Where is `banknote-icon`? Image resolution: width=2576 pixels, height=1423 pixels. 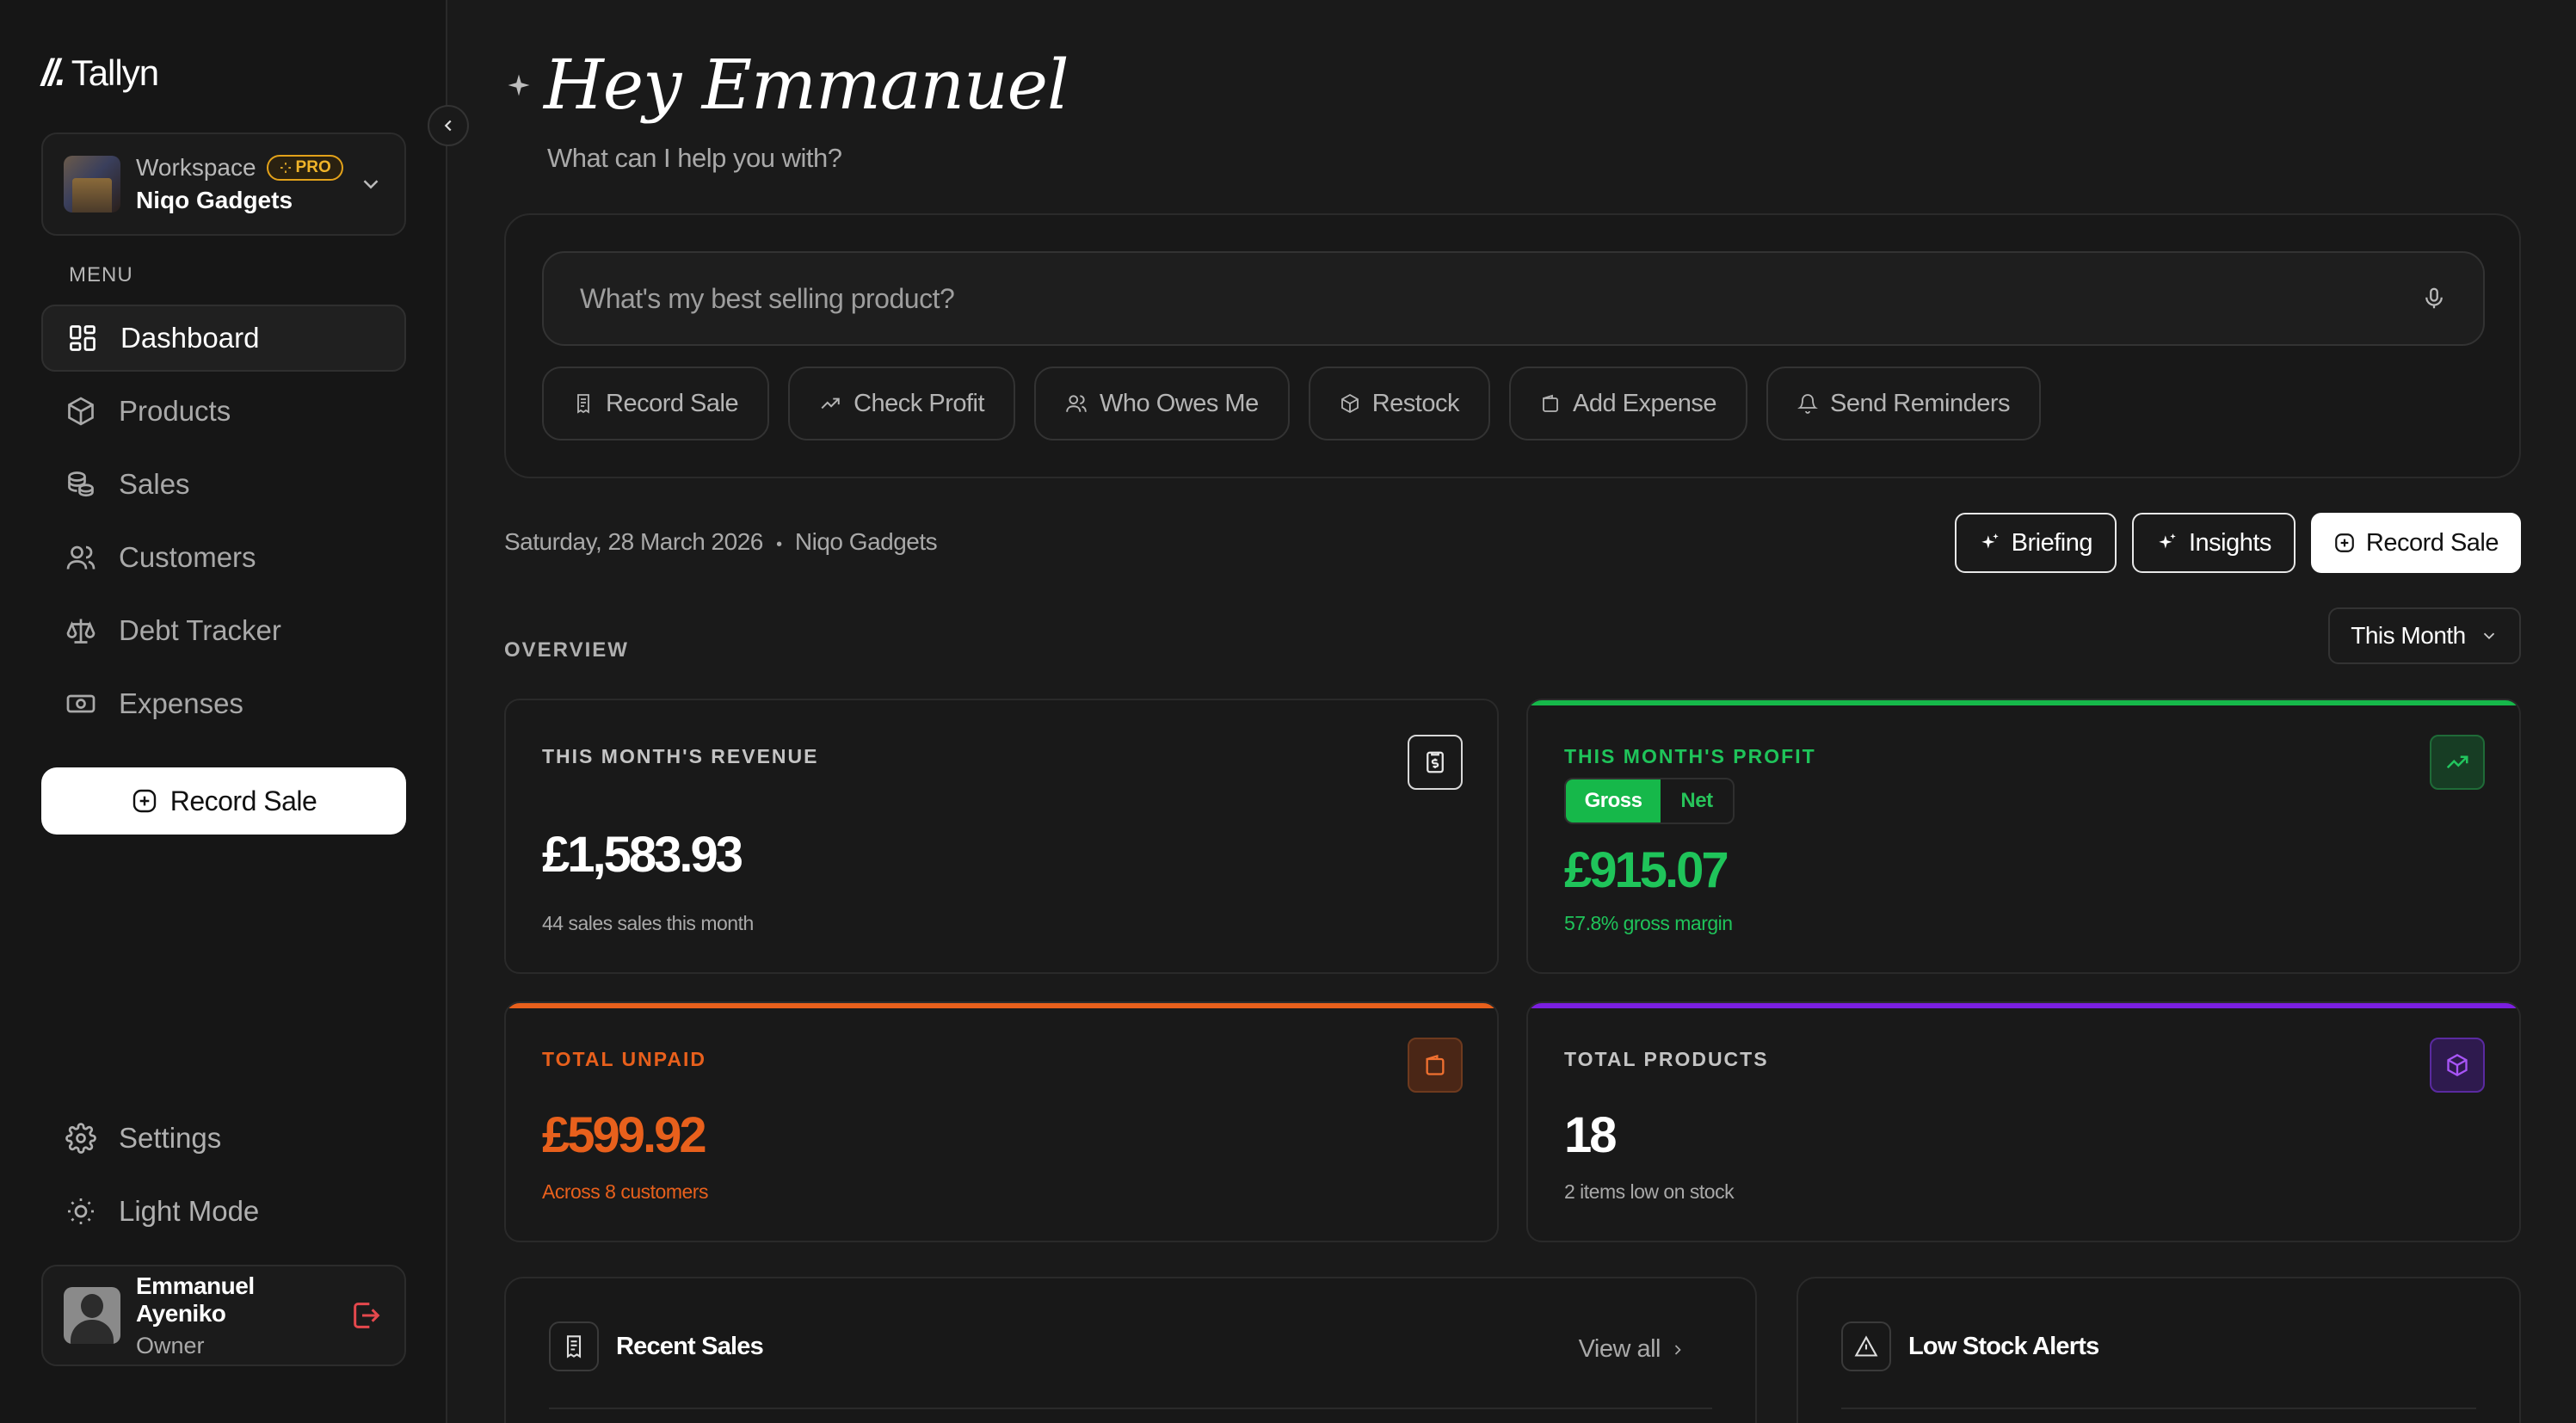
banknote-icon is located at coordinates (81, 703).